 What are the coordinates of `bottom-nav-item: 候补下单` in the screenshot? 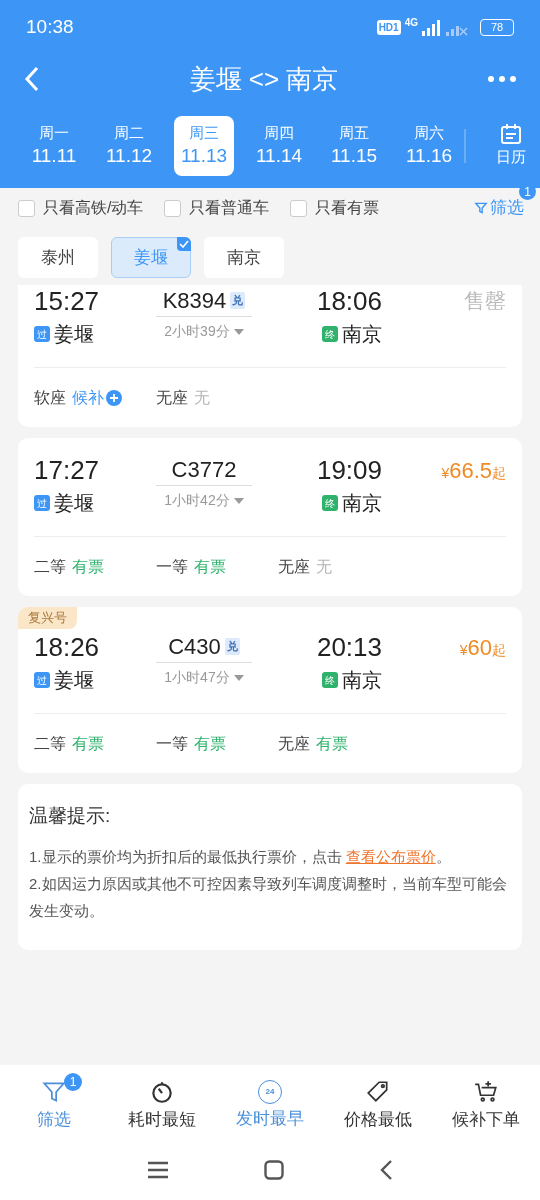 It's located at (486, 1102).